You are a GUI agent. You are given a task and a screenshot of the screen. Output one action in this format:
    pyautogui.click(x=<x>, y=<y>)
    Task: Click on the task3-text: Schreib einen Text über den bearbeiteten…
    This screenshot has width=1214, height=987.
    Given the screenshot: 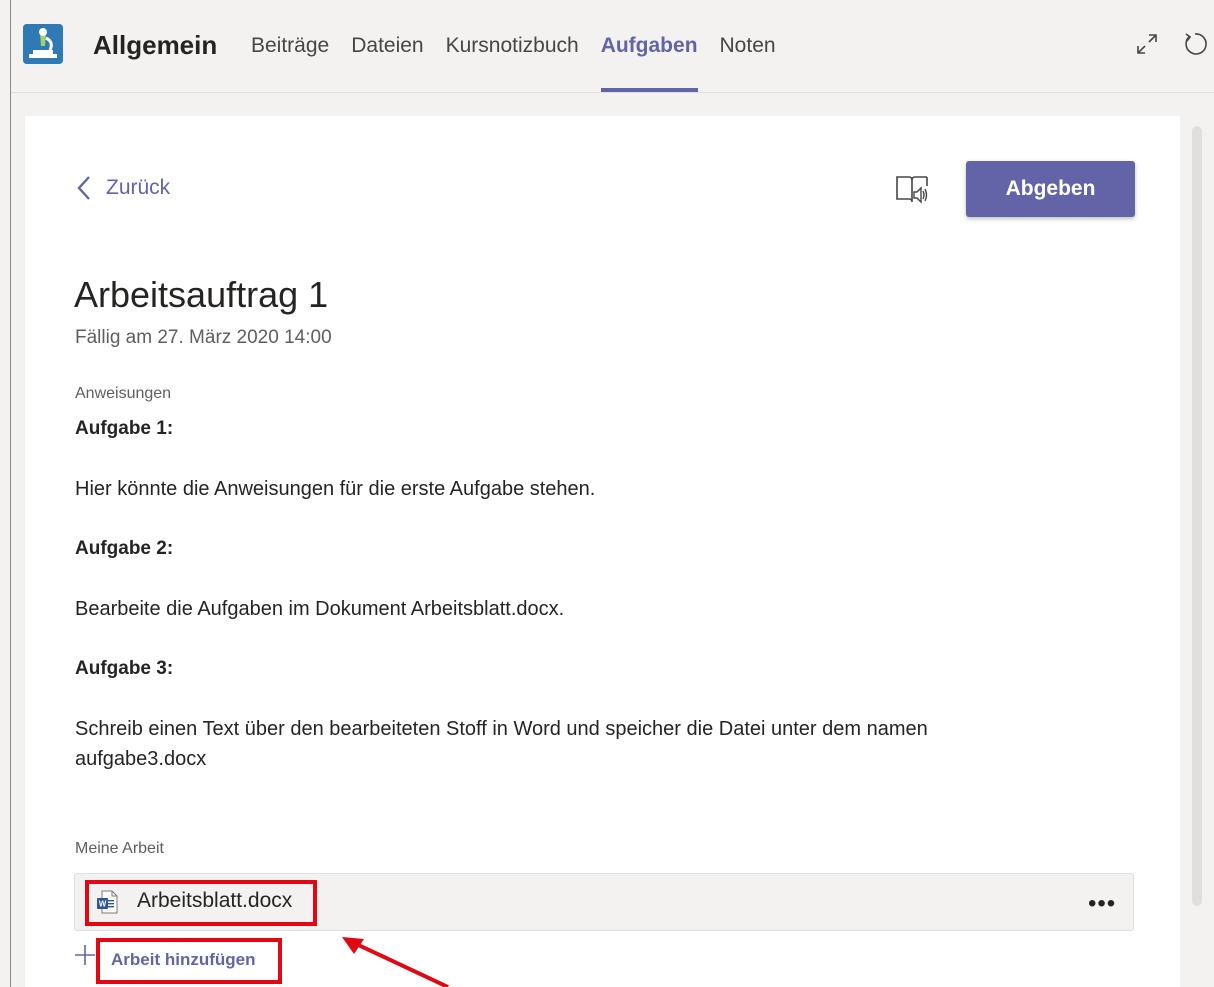 What is the action you would take?
    pyautogui.click(x=501, y=744)
    